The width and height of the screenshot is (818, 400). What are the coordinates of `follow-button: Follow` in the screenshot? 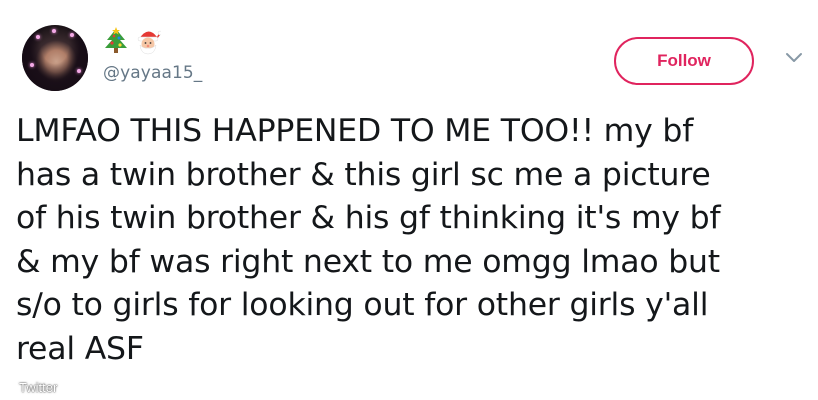 It's located at (684, 61).